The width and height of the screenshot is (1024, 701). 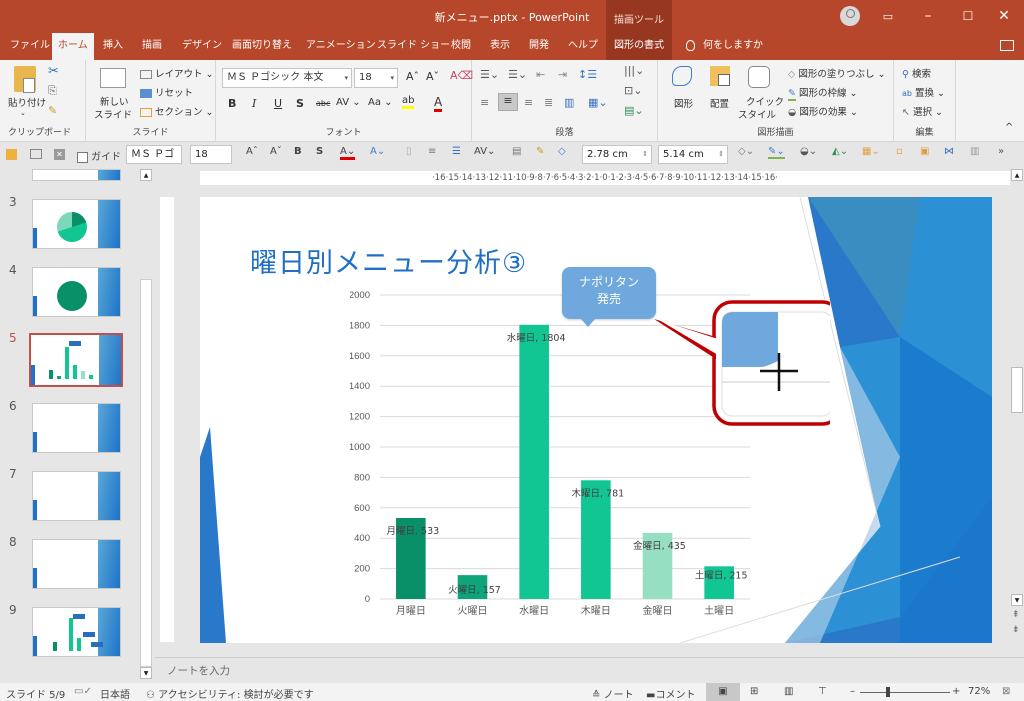 I want to click on font-color-icon: A, so click(x=438, y=103).